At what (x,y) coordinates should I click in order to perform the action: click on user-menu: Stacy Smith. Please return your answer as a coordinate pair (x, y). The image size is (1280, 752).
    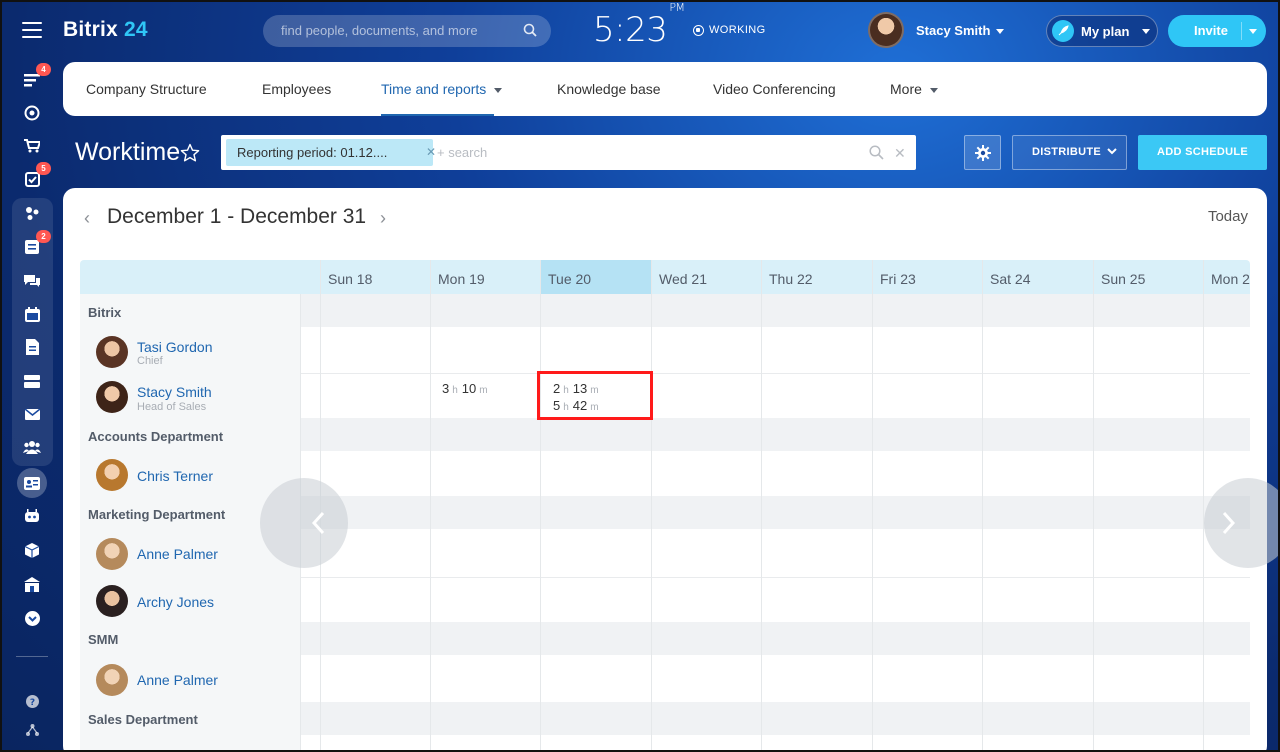
    Looking at the image, I should click on (936, 30).